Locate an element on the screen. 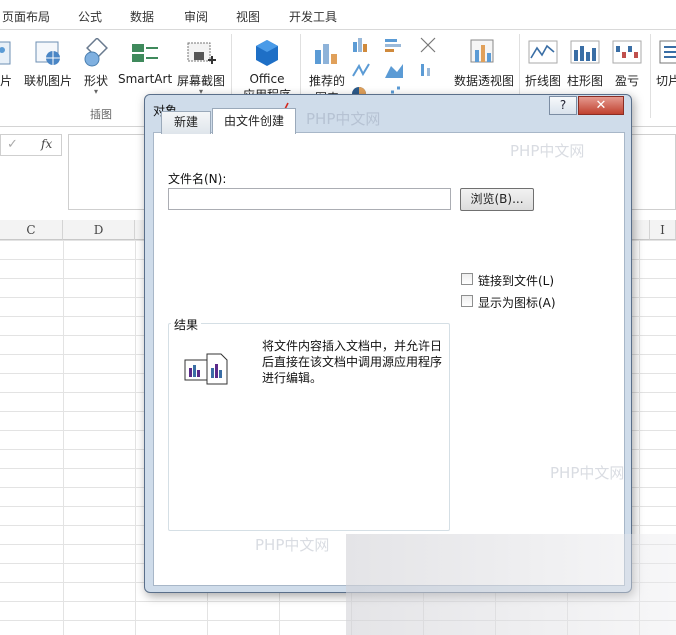  display-as-icon-label: 显示为图标(A) is located at coordinates (517, 303).